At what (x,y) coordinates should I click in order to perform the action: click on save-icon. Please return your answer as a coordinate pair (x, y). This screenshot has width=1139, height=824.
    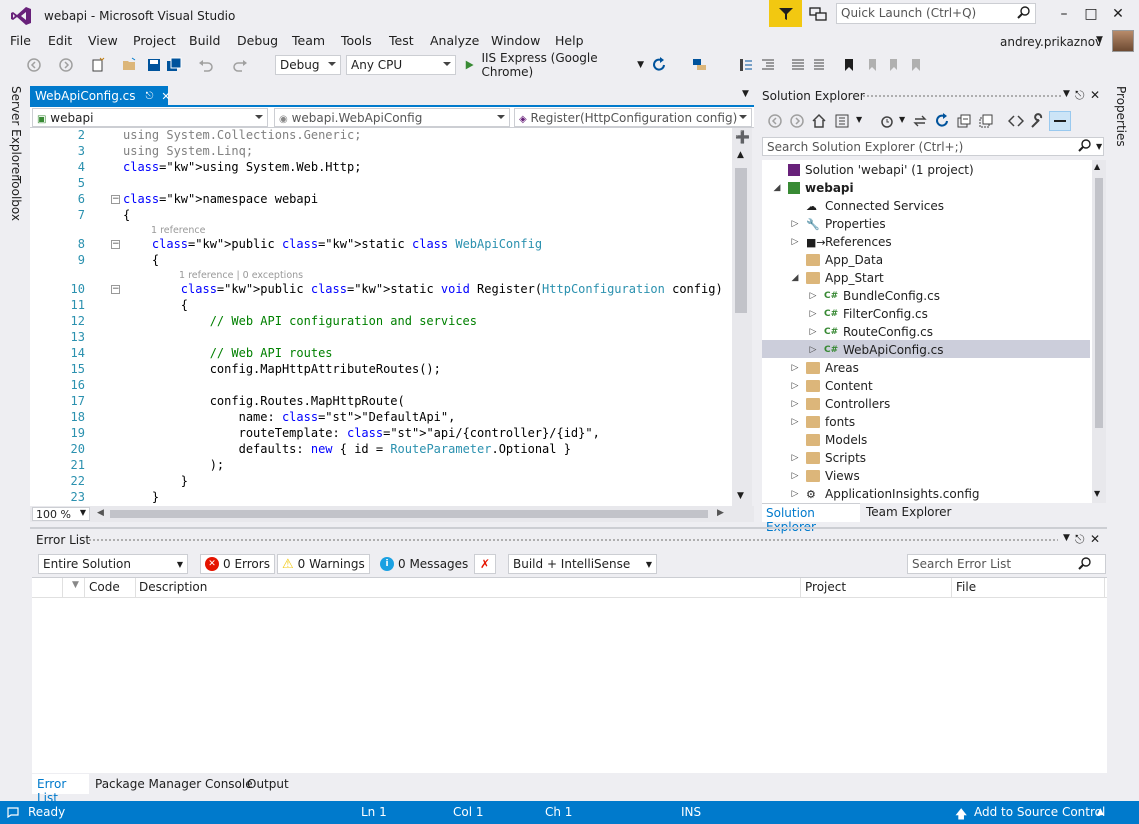
    Looking at the image, I should click on (154, 65).